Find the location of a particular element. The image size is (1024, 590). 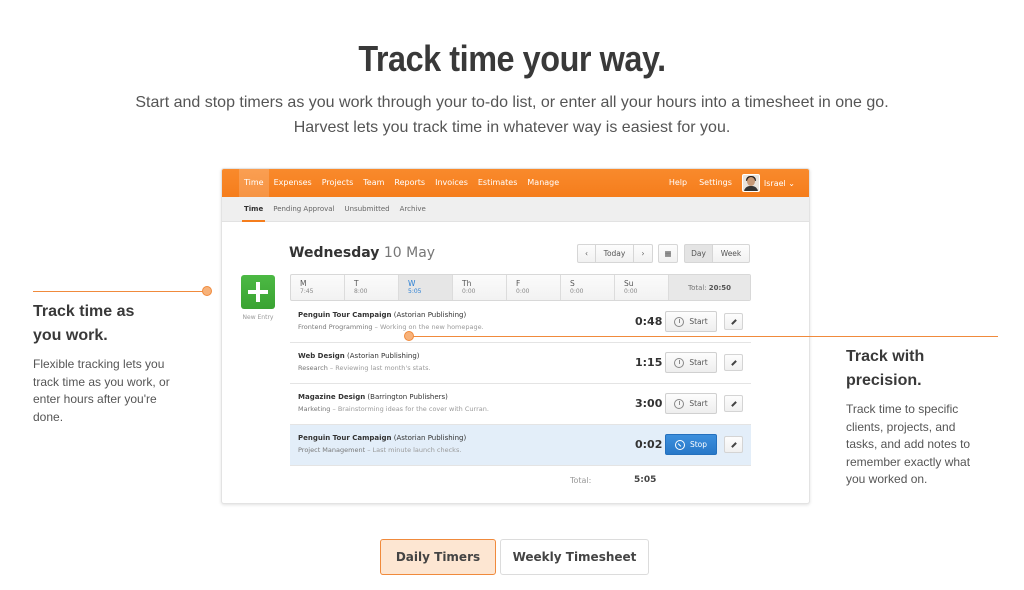

task-name: Marketing is located at coordinates (314, 409).